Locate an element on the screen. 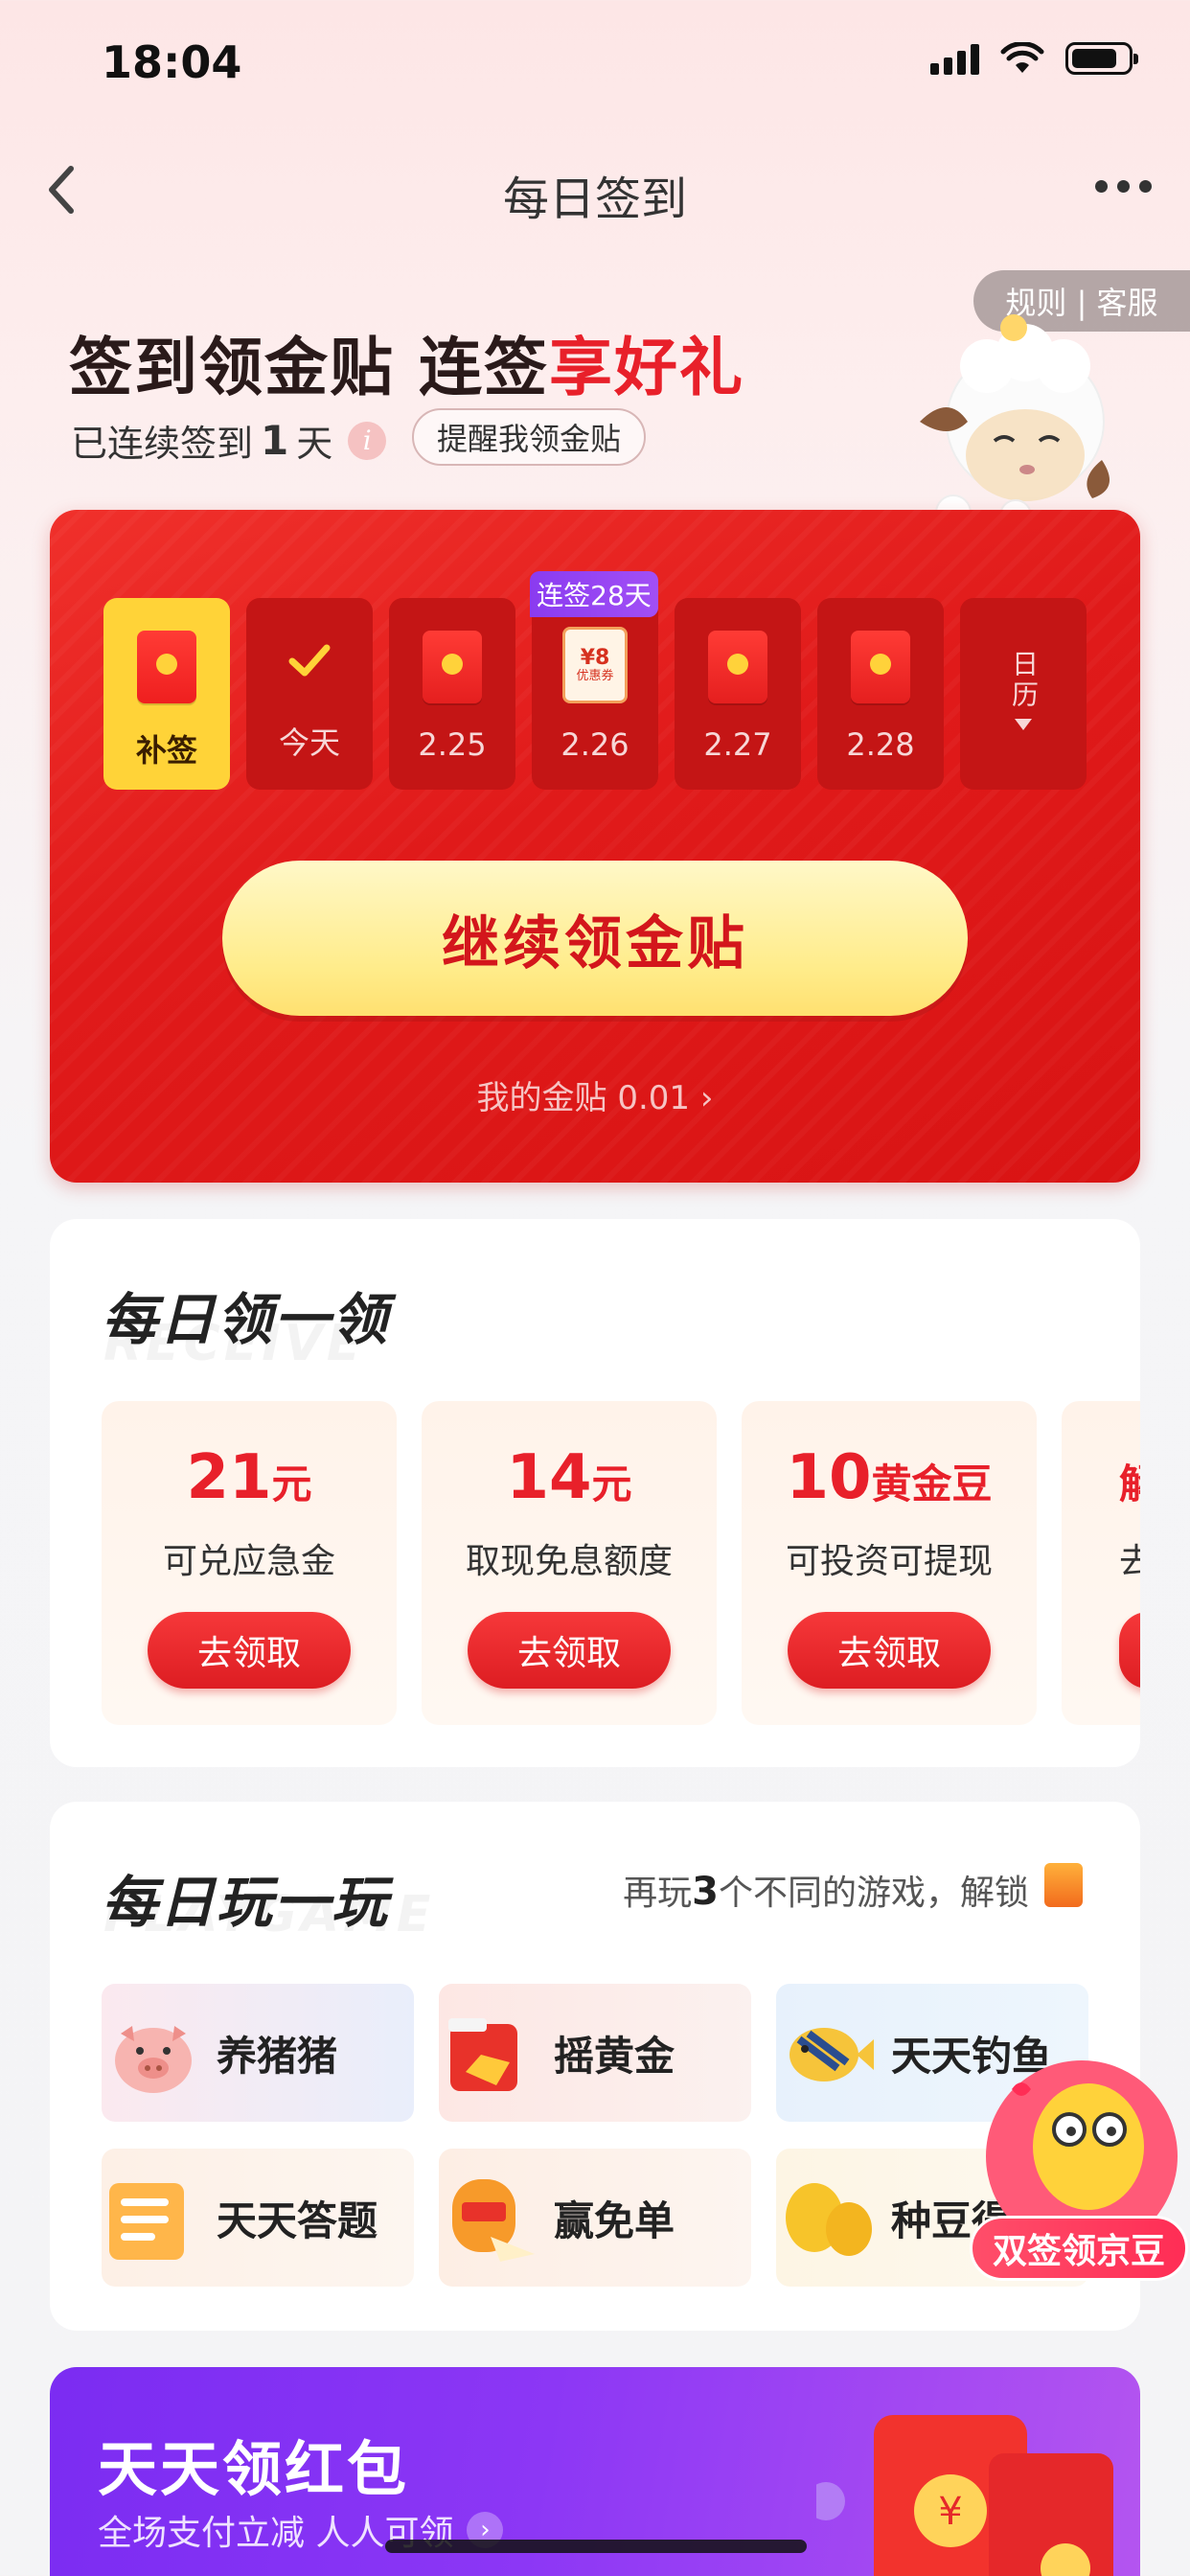 This screenshot has width=1190, height=2576. day-label: 2.27 is located at coordinates (738, 744).